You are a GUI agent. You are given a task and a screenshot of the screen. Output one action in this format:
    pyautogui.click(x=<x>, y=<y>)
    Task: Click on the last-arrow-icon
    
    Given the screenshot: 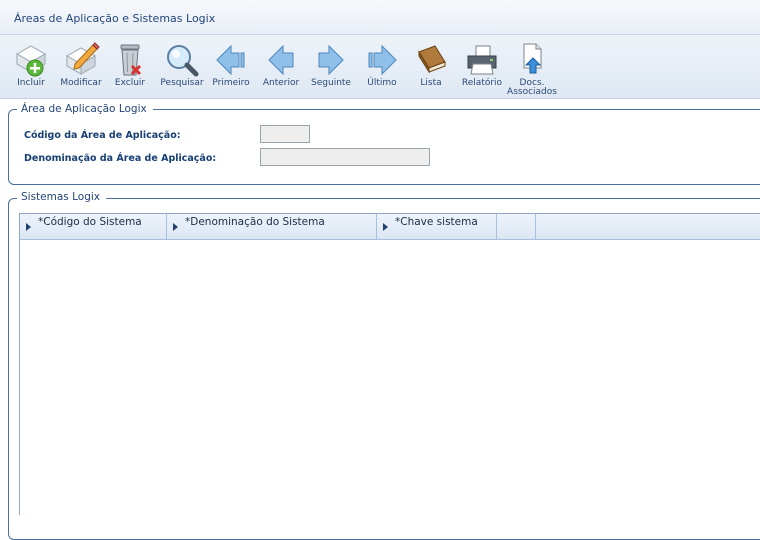 What is the action you would take?
    pyautogui.click(x=382, y=60)
    